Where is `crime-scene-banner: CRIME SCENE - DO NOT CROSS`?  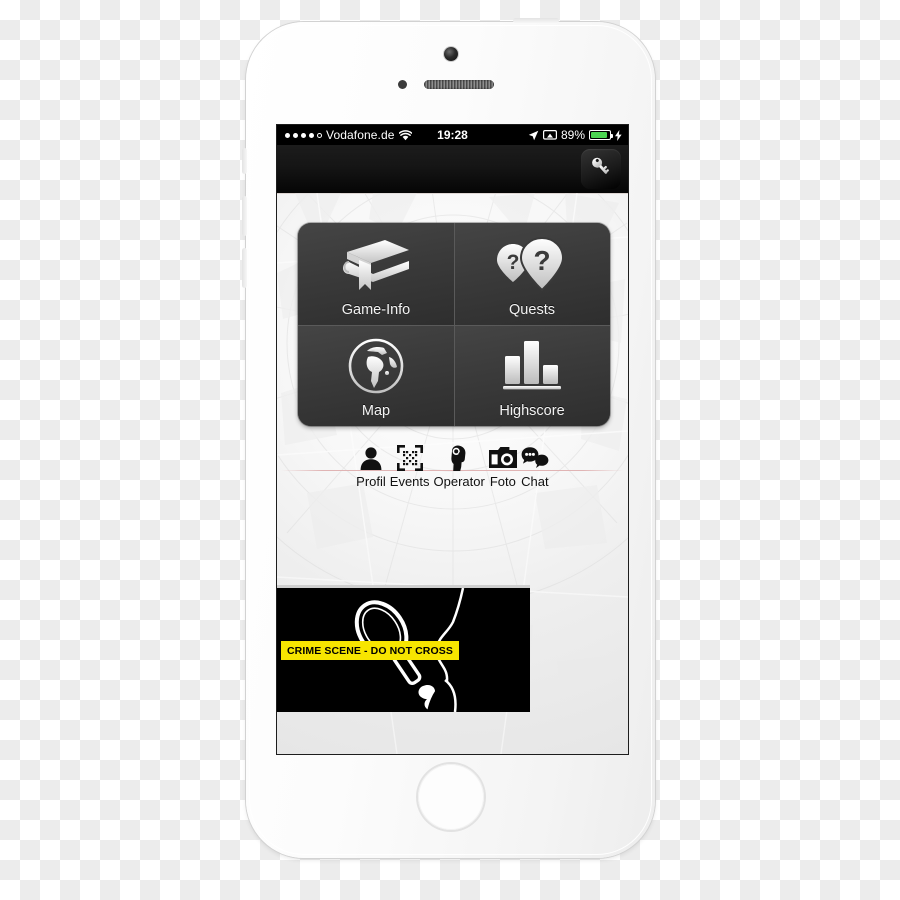
crime-scene-banner: CRIME SCENE - DO NOT CROSS is located at coordinates (403, 650).